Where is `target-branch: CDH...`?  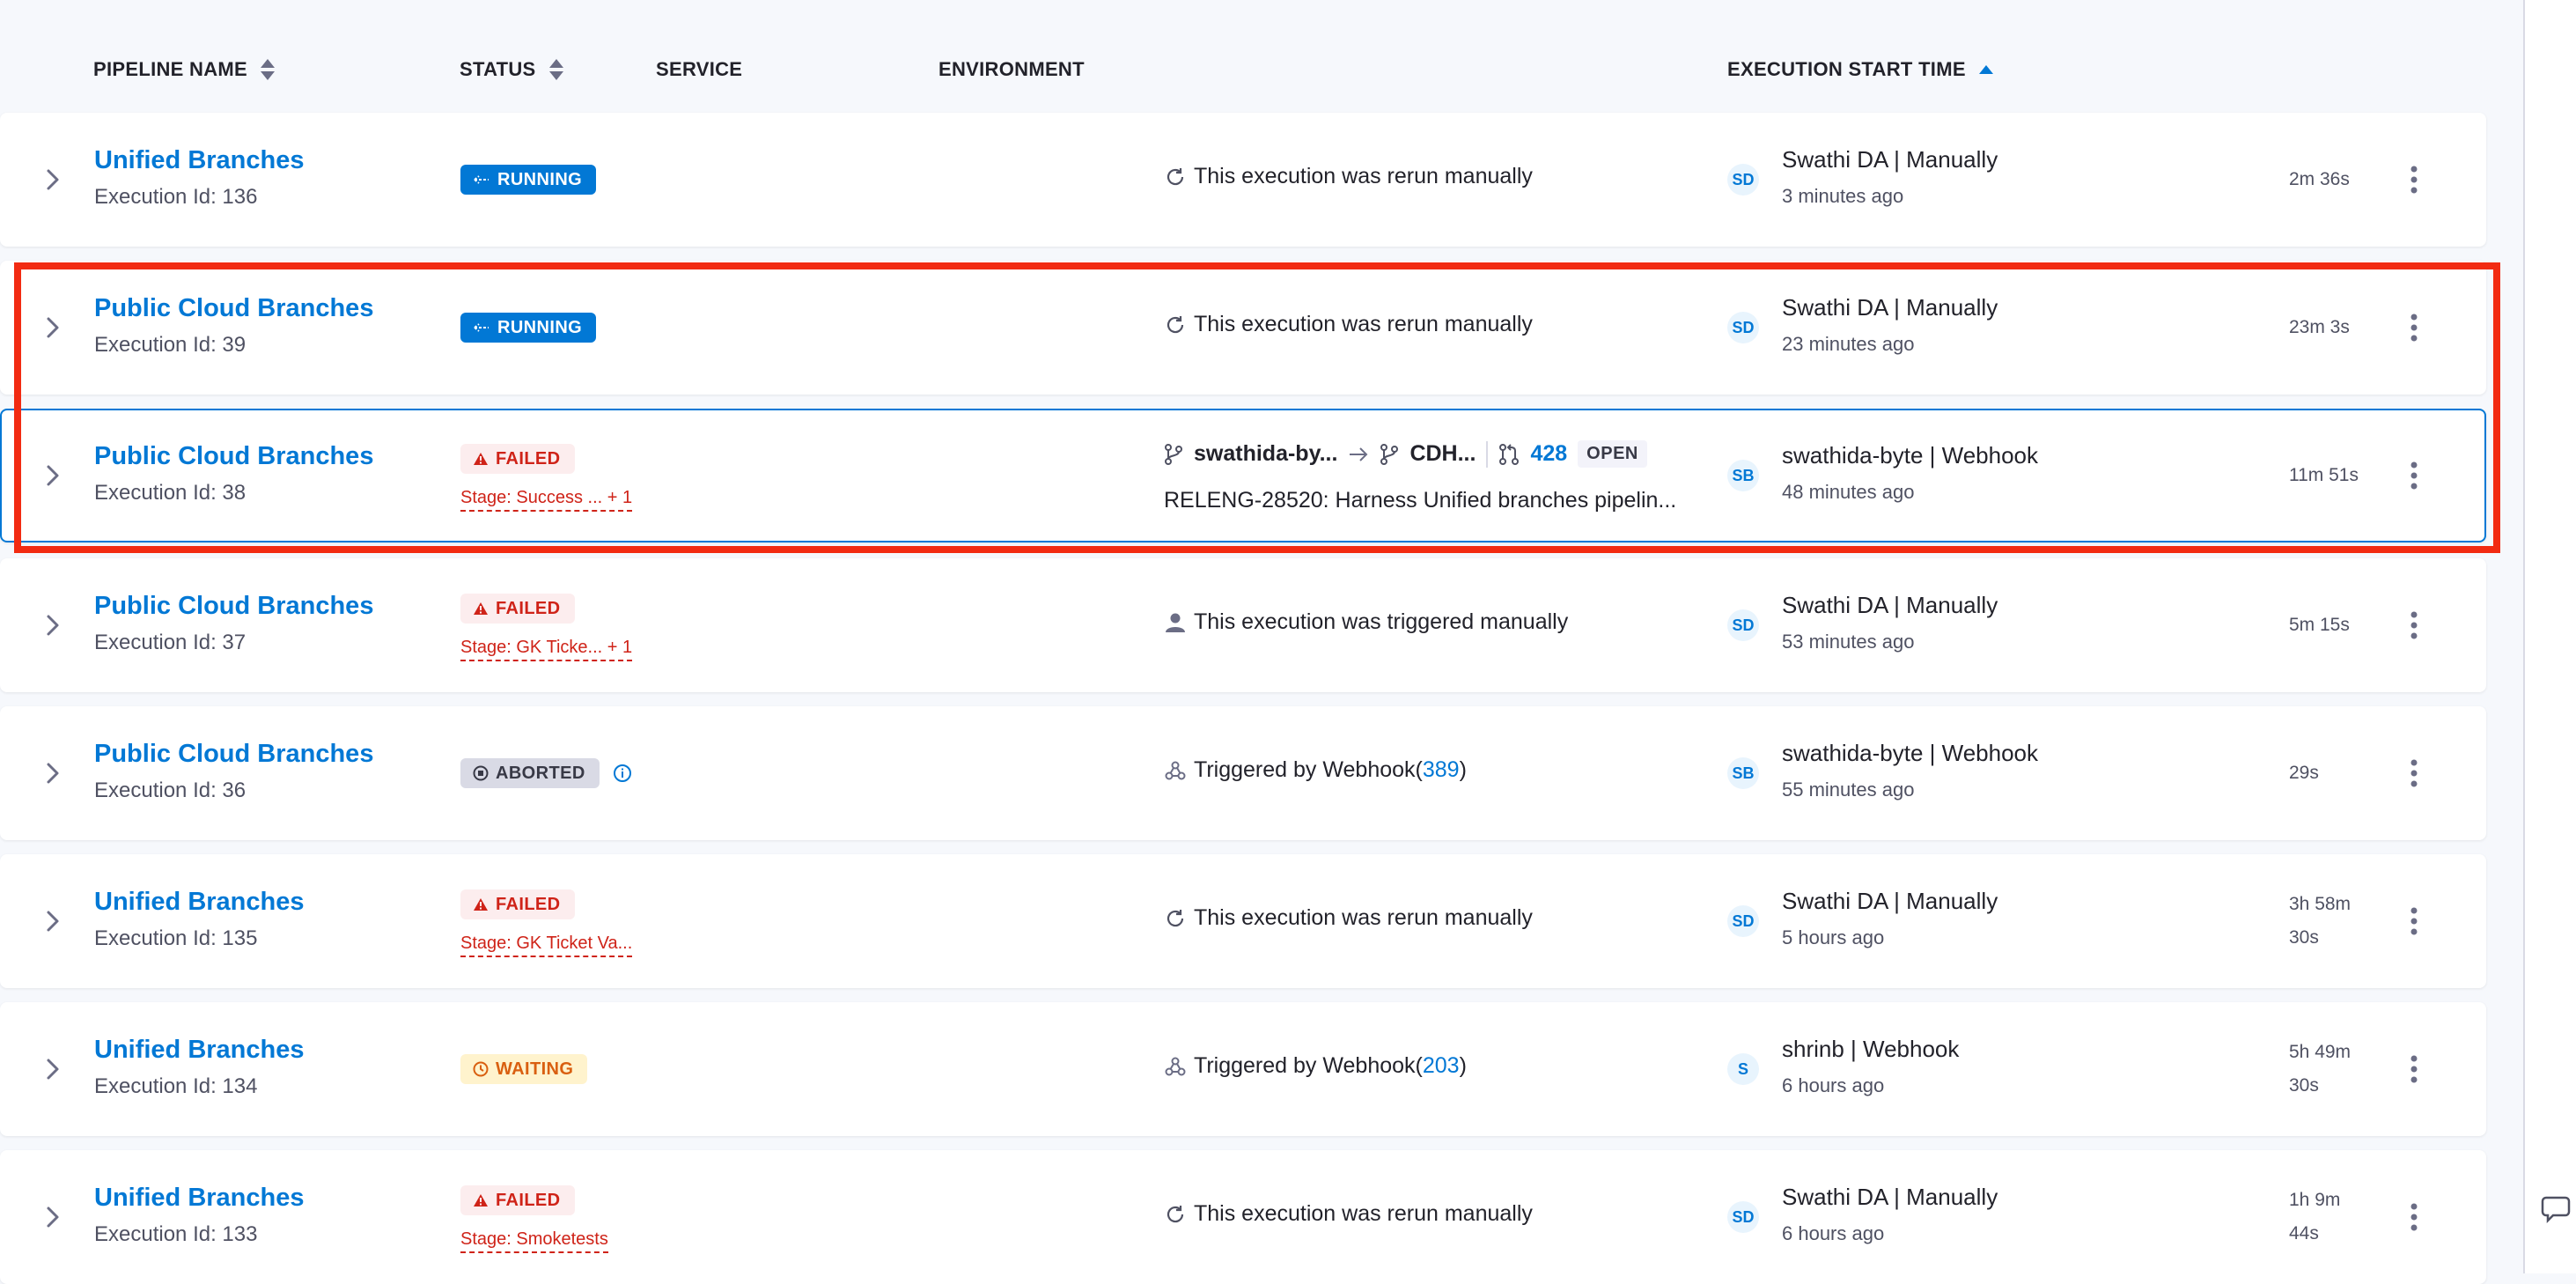 target-branch: CDH... is located at coordinates (1442, 454).